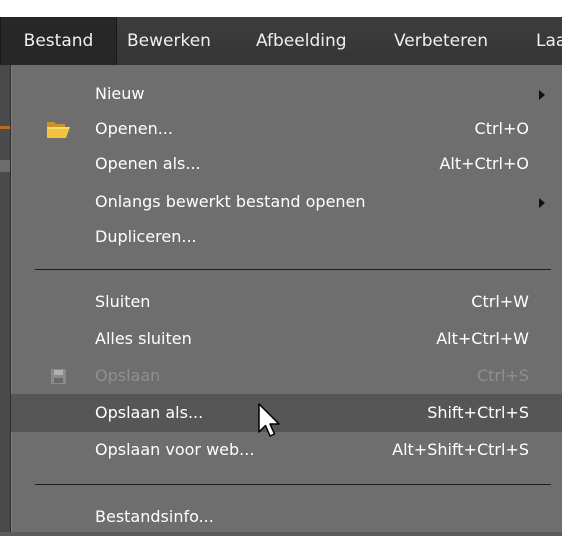  Describe the element at coordinates (59, 376) in the screenshot. I see `save-icon` at that location.